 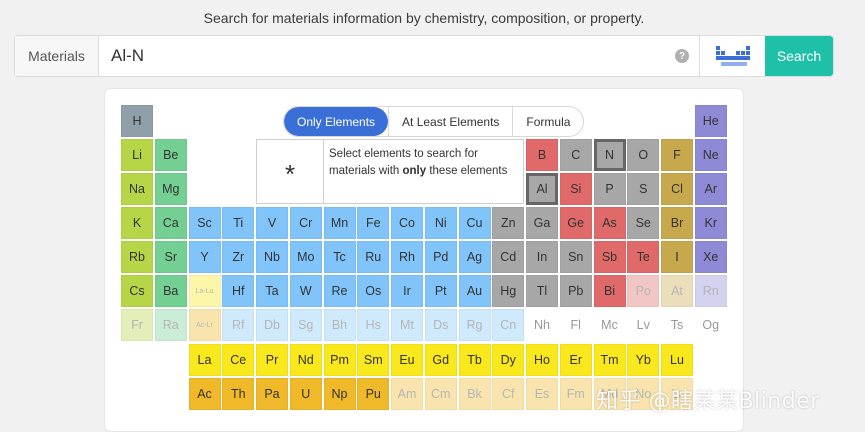 I want to click on element-li: Li, so click(x=137, y=155).